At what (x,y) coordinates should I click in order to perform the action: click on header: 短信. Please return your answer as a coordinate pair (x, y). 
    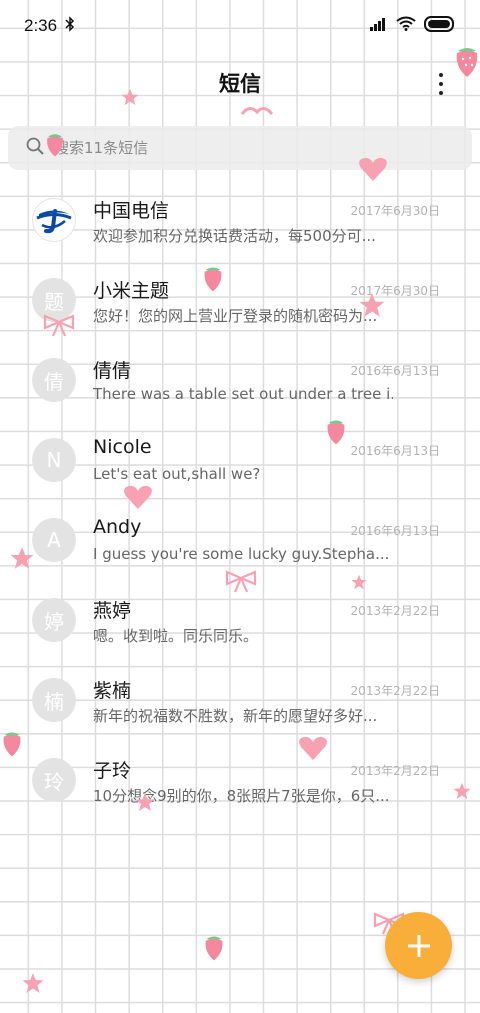
    Looking at the image, I should click on (240, 84).